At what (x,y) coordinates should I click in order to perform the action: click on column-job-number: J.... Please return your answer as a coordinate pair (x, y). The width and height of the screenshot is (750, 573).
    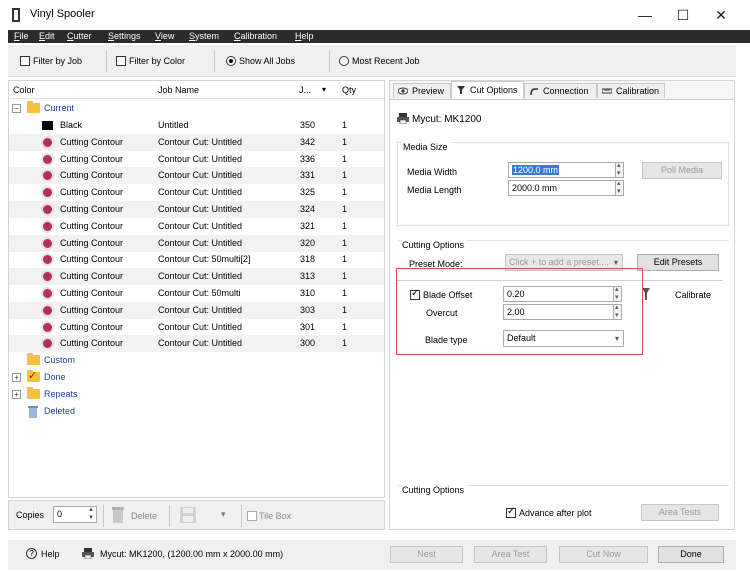
    Looking at the image, I should click on (305, 90).